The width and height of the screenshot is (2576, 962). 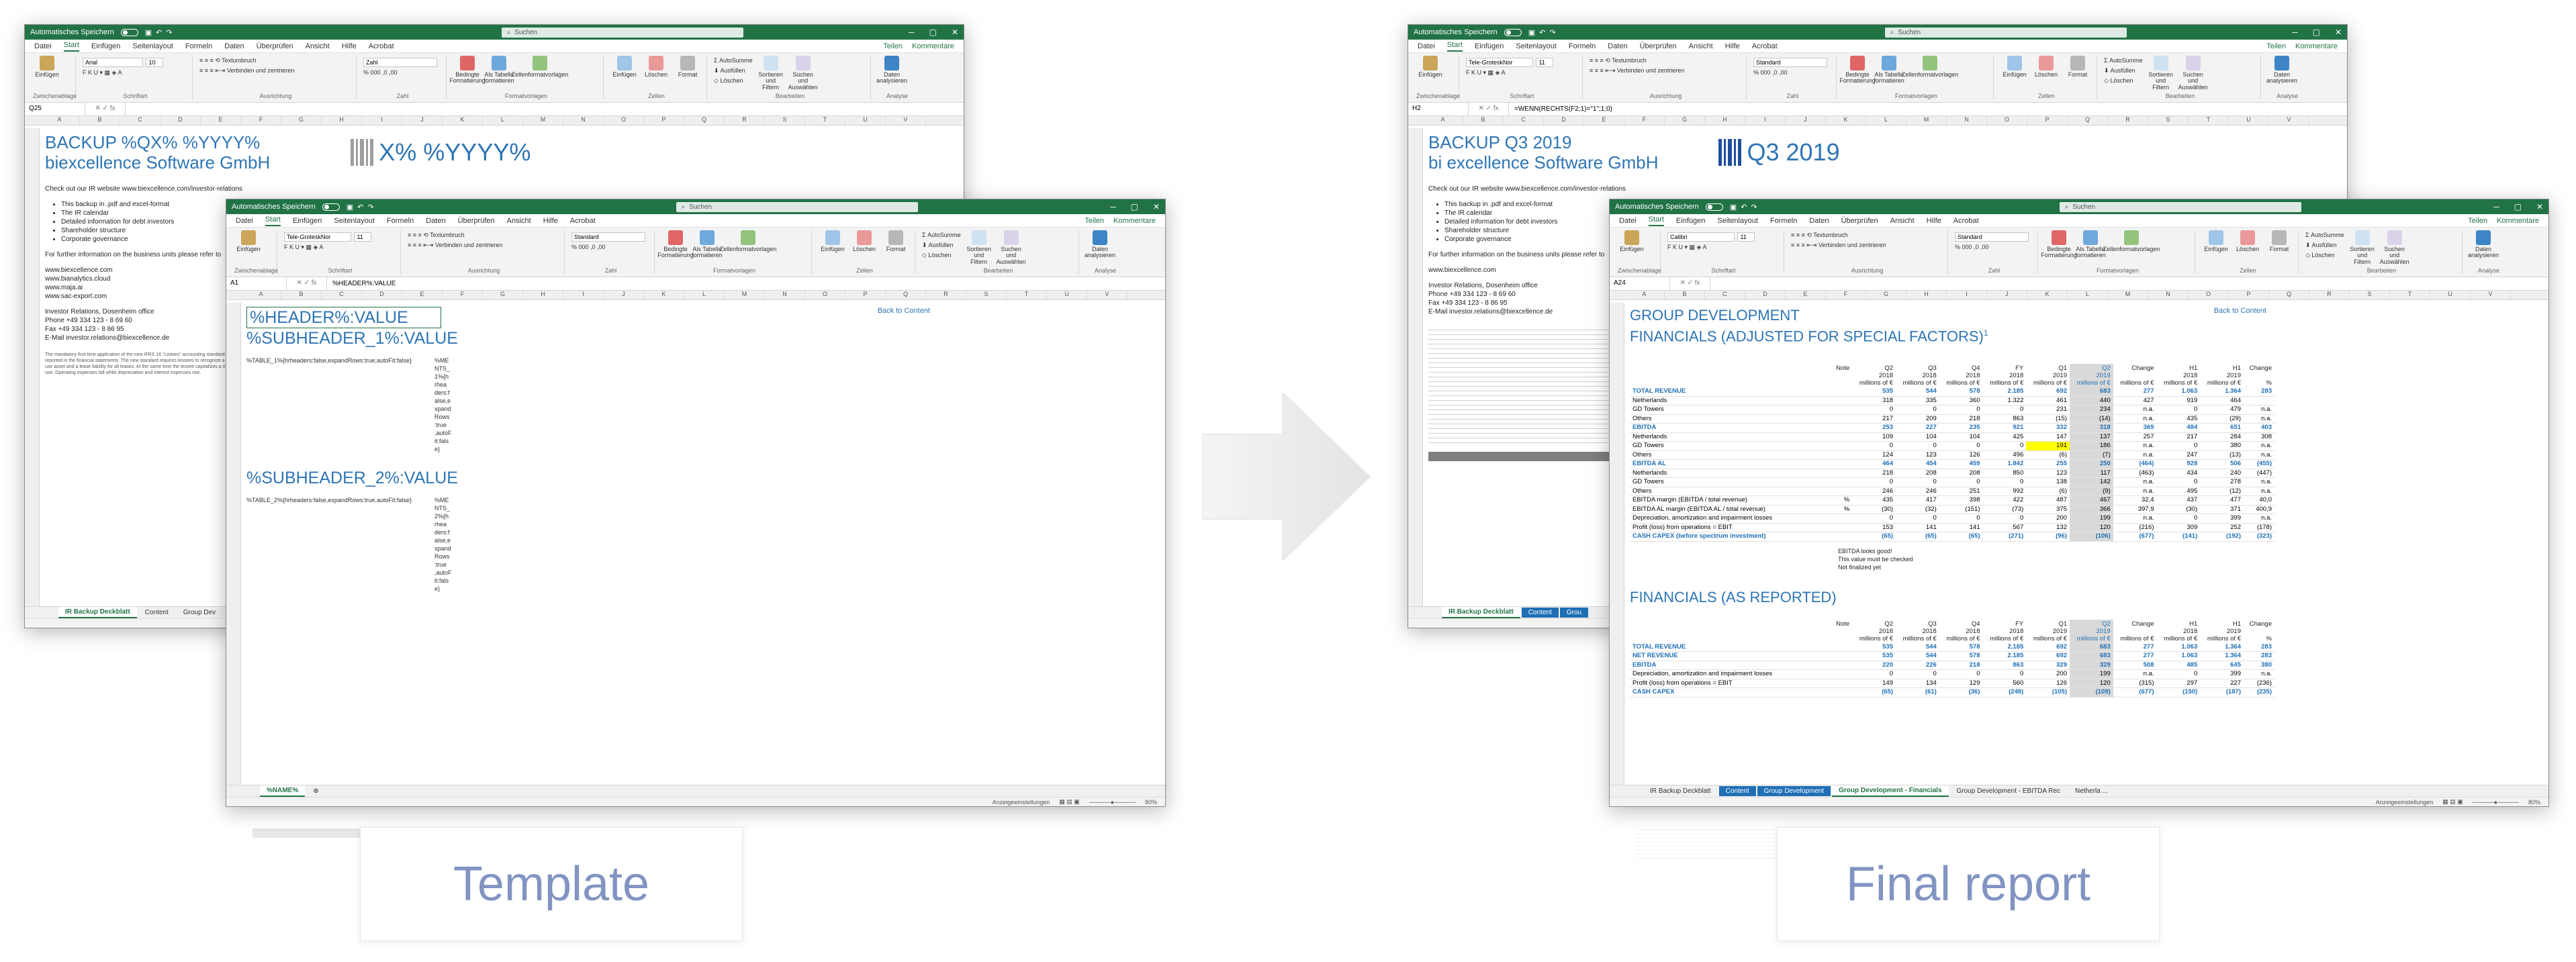 What do you see at coordinates (2091, 419) in the screenshot?
I see `value-cell: (14)` at bounding box center [2091, 419].